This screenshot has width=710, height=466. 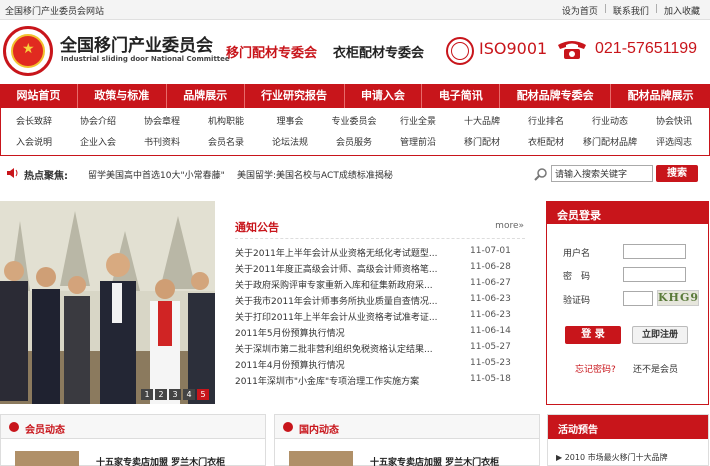 What do you see at coordinates (660, 335) in the screenshot?
I see `register-button: 立即注册` at bounding box center [660, 335].